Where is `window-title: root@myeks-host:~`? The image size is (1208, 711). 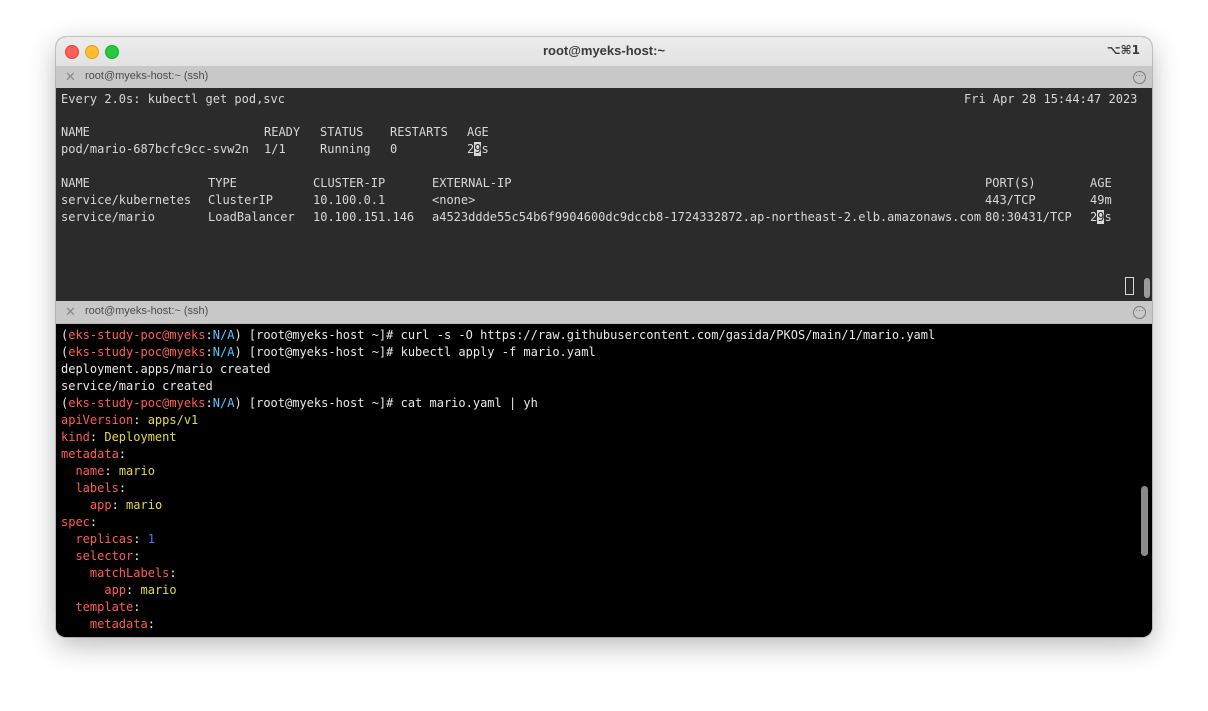 window-title: root@myeks-host:~ is located at coordinates (604, 50).